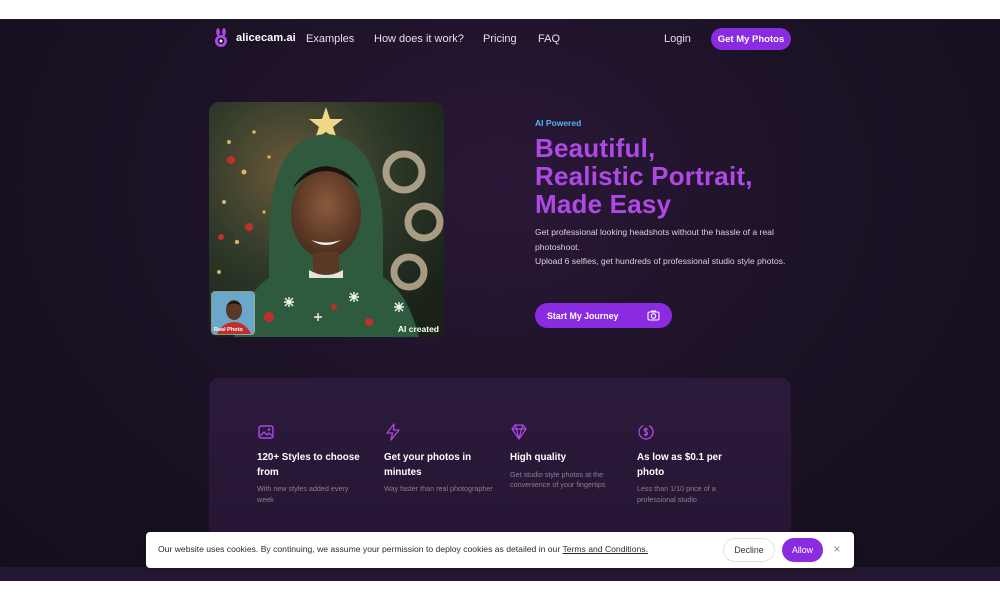 The image size is (1000, 600). What do you see at coordinates (603, 204) in the screenshot?
I see `headline-line: Made Easy` at bounding box center [603, 204].